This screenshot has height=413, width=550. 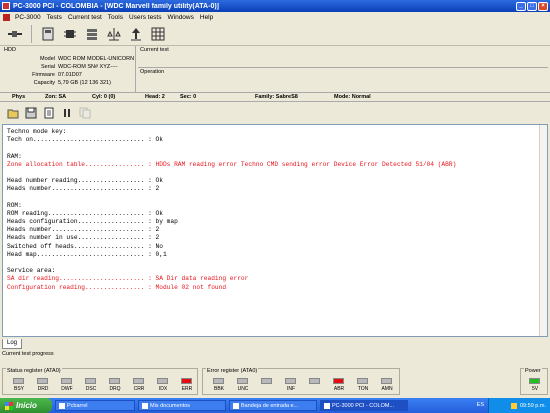 What do you see at coordinates (37, 131) in the screenshot?
I see `log-line: Techno mode key:` at bounding box center [37, 131].